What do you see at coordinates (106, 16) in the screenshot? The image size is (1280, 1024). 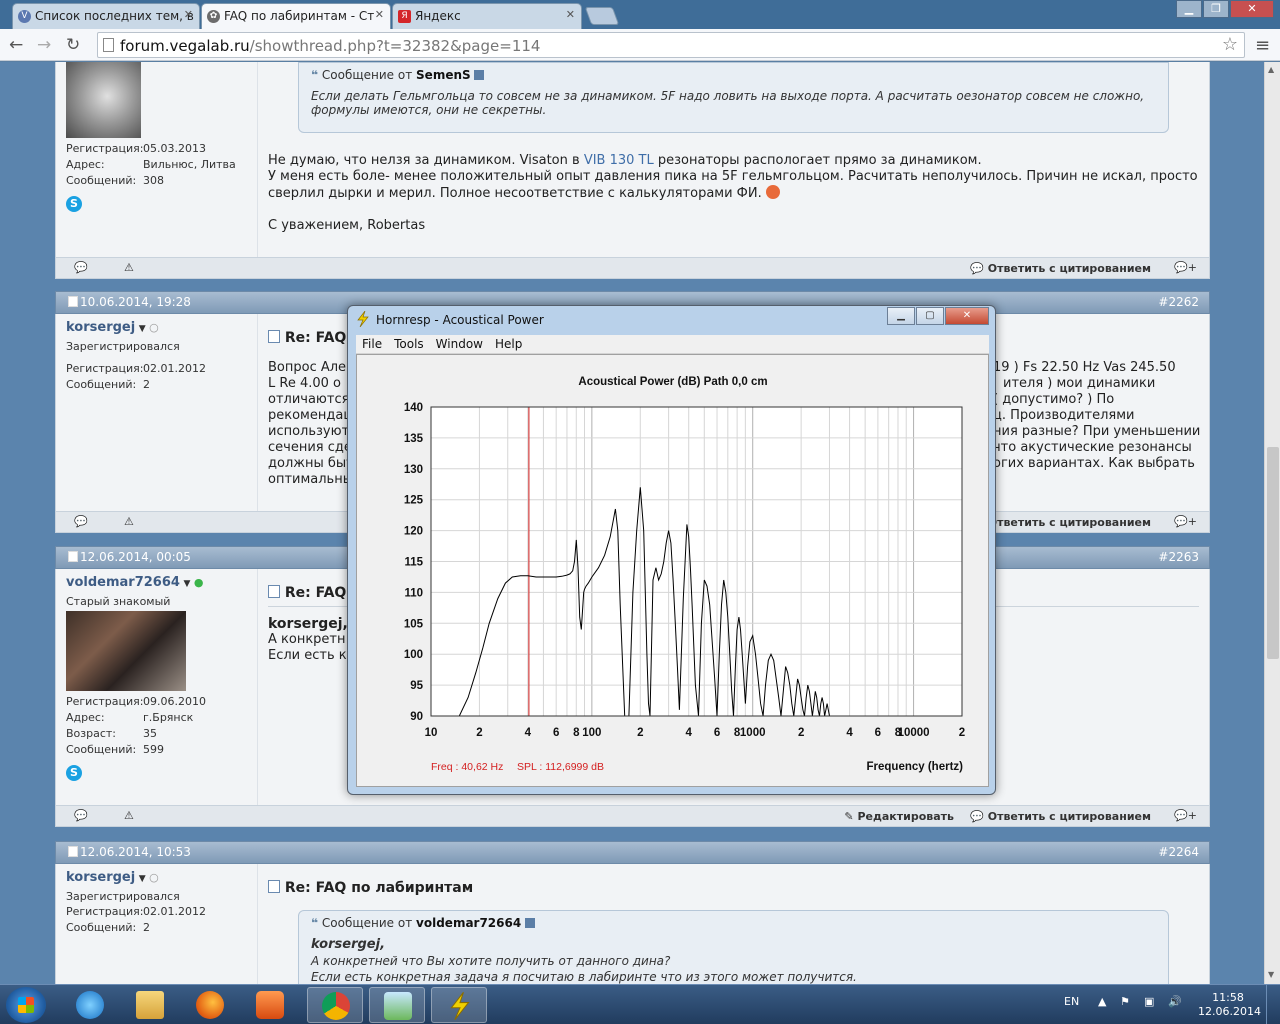 I see `tab-latest-topics: V Список последних тем, в ✕` at bounding box center [106, 16].